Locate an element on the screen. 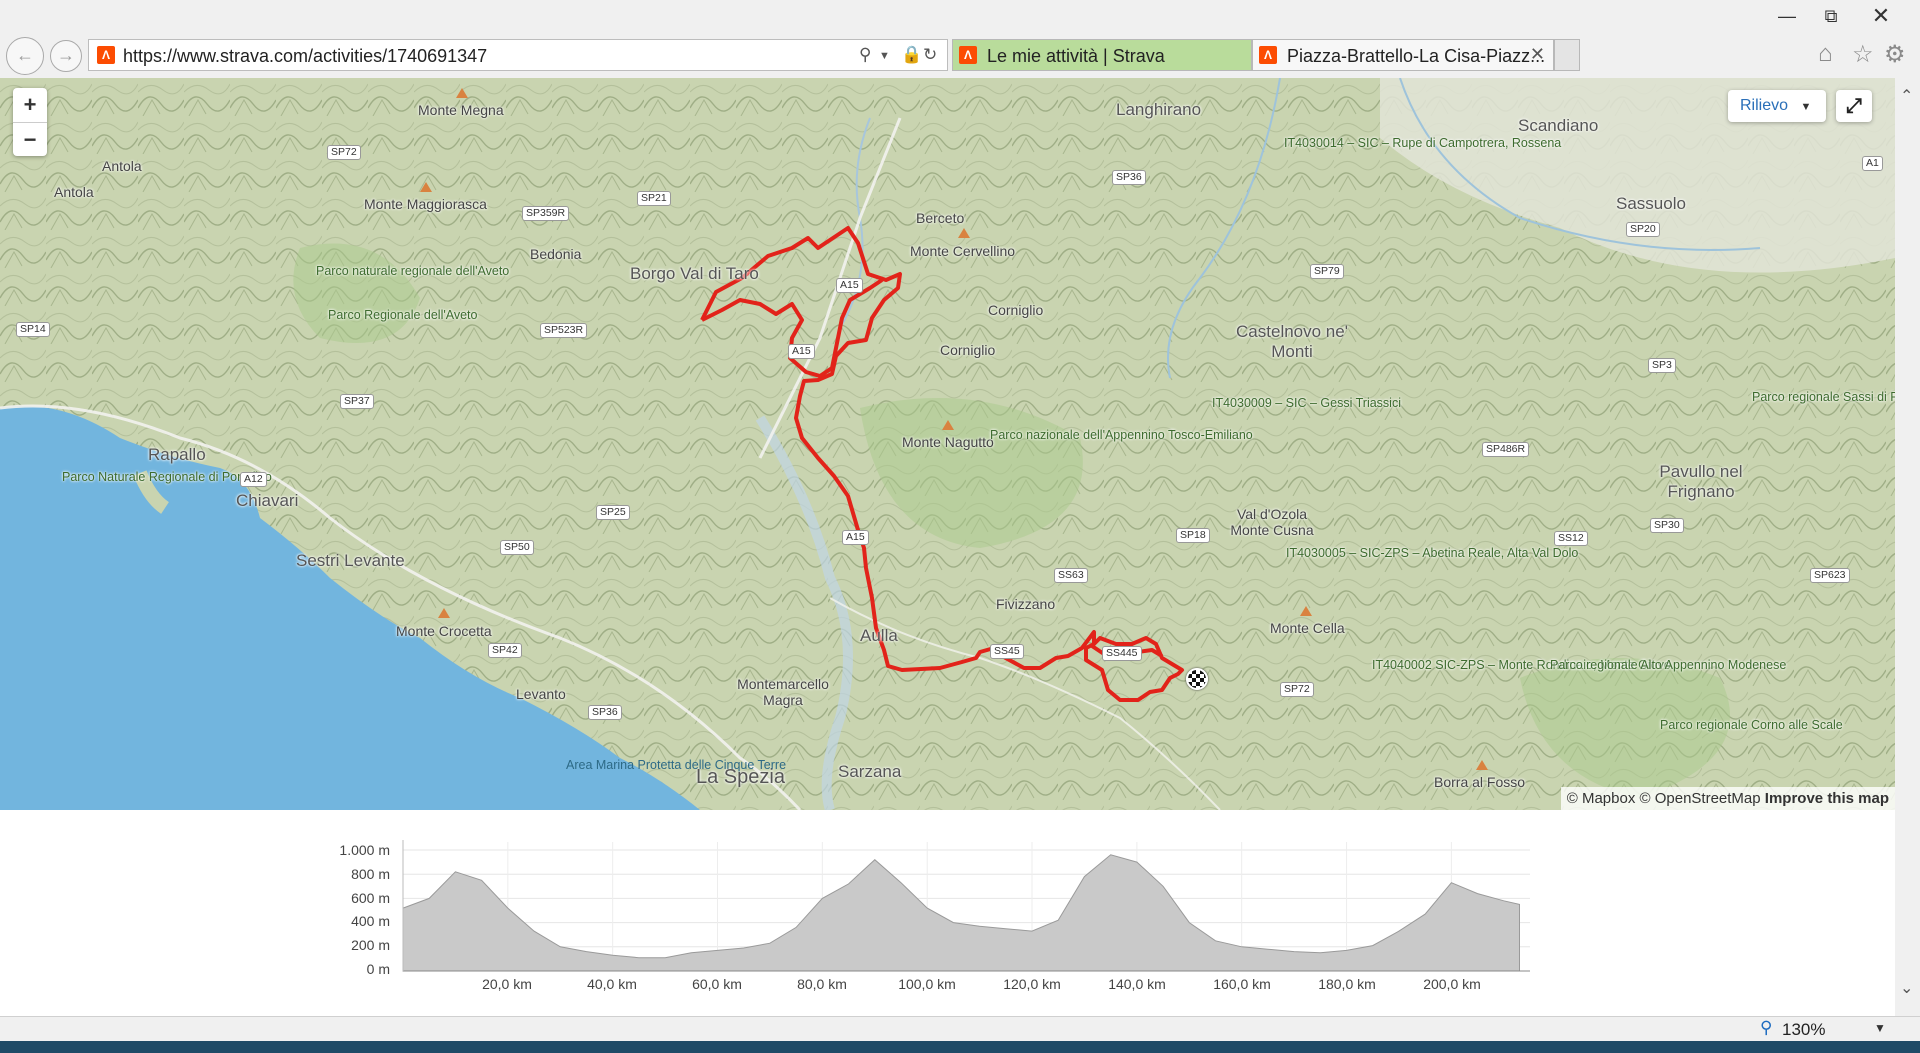 The height and width of the screenshot is (1053, 1920). road-shield: SP21 is located at coordinates (654, 198).